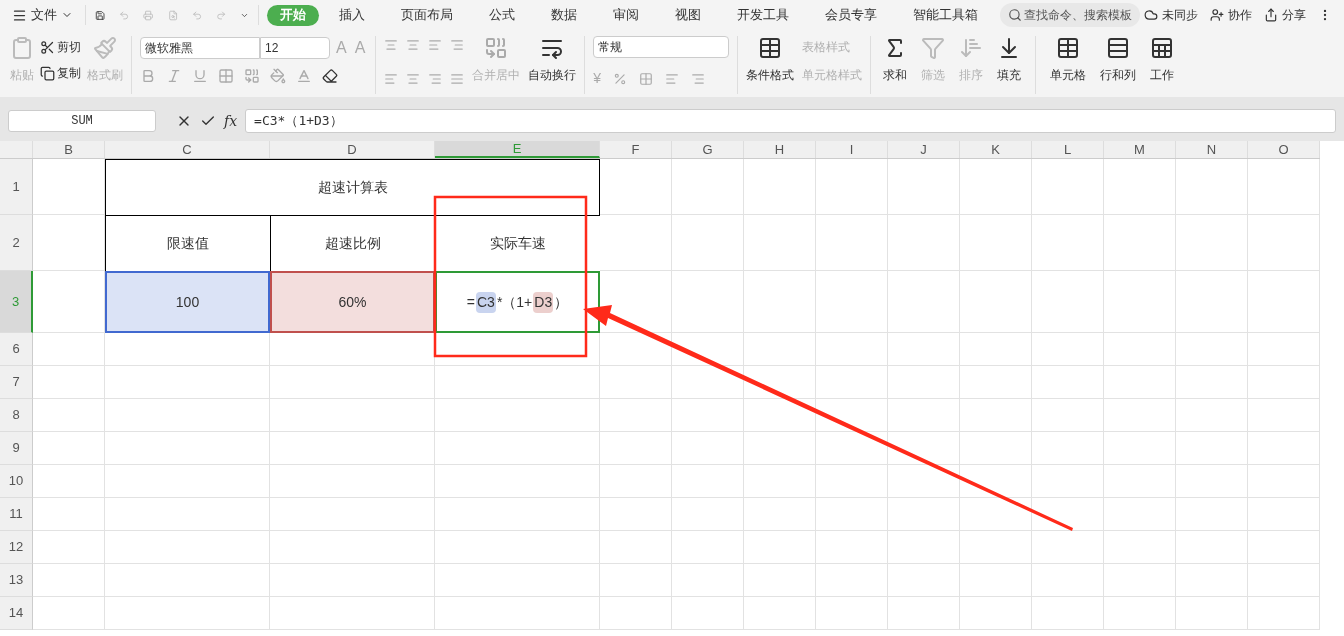 Image resolution: width=1344 pixels, height=636 pixels. I want to click on decimal-decrease-icon, so click(698, 78).